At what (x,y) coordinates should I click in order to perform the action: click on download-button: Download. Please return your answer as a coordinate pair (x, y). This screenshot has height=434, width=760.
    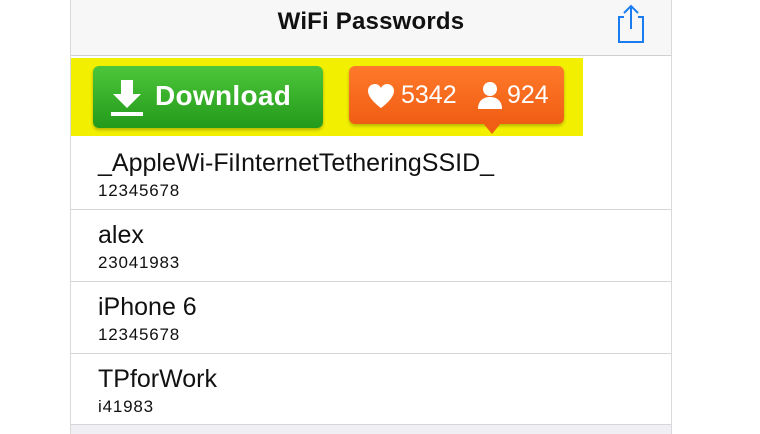
    Looking at the image, I should click on (208, 97).